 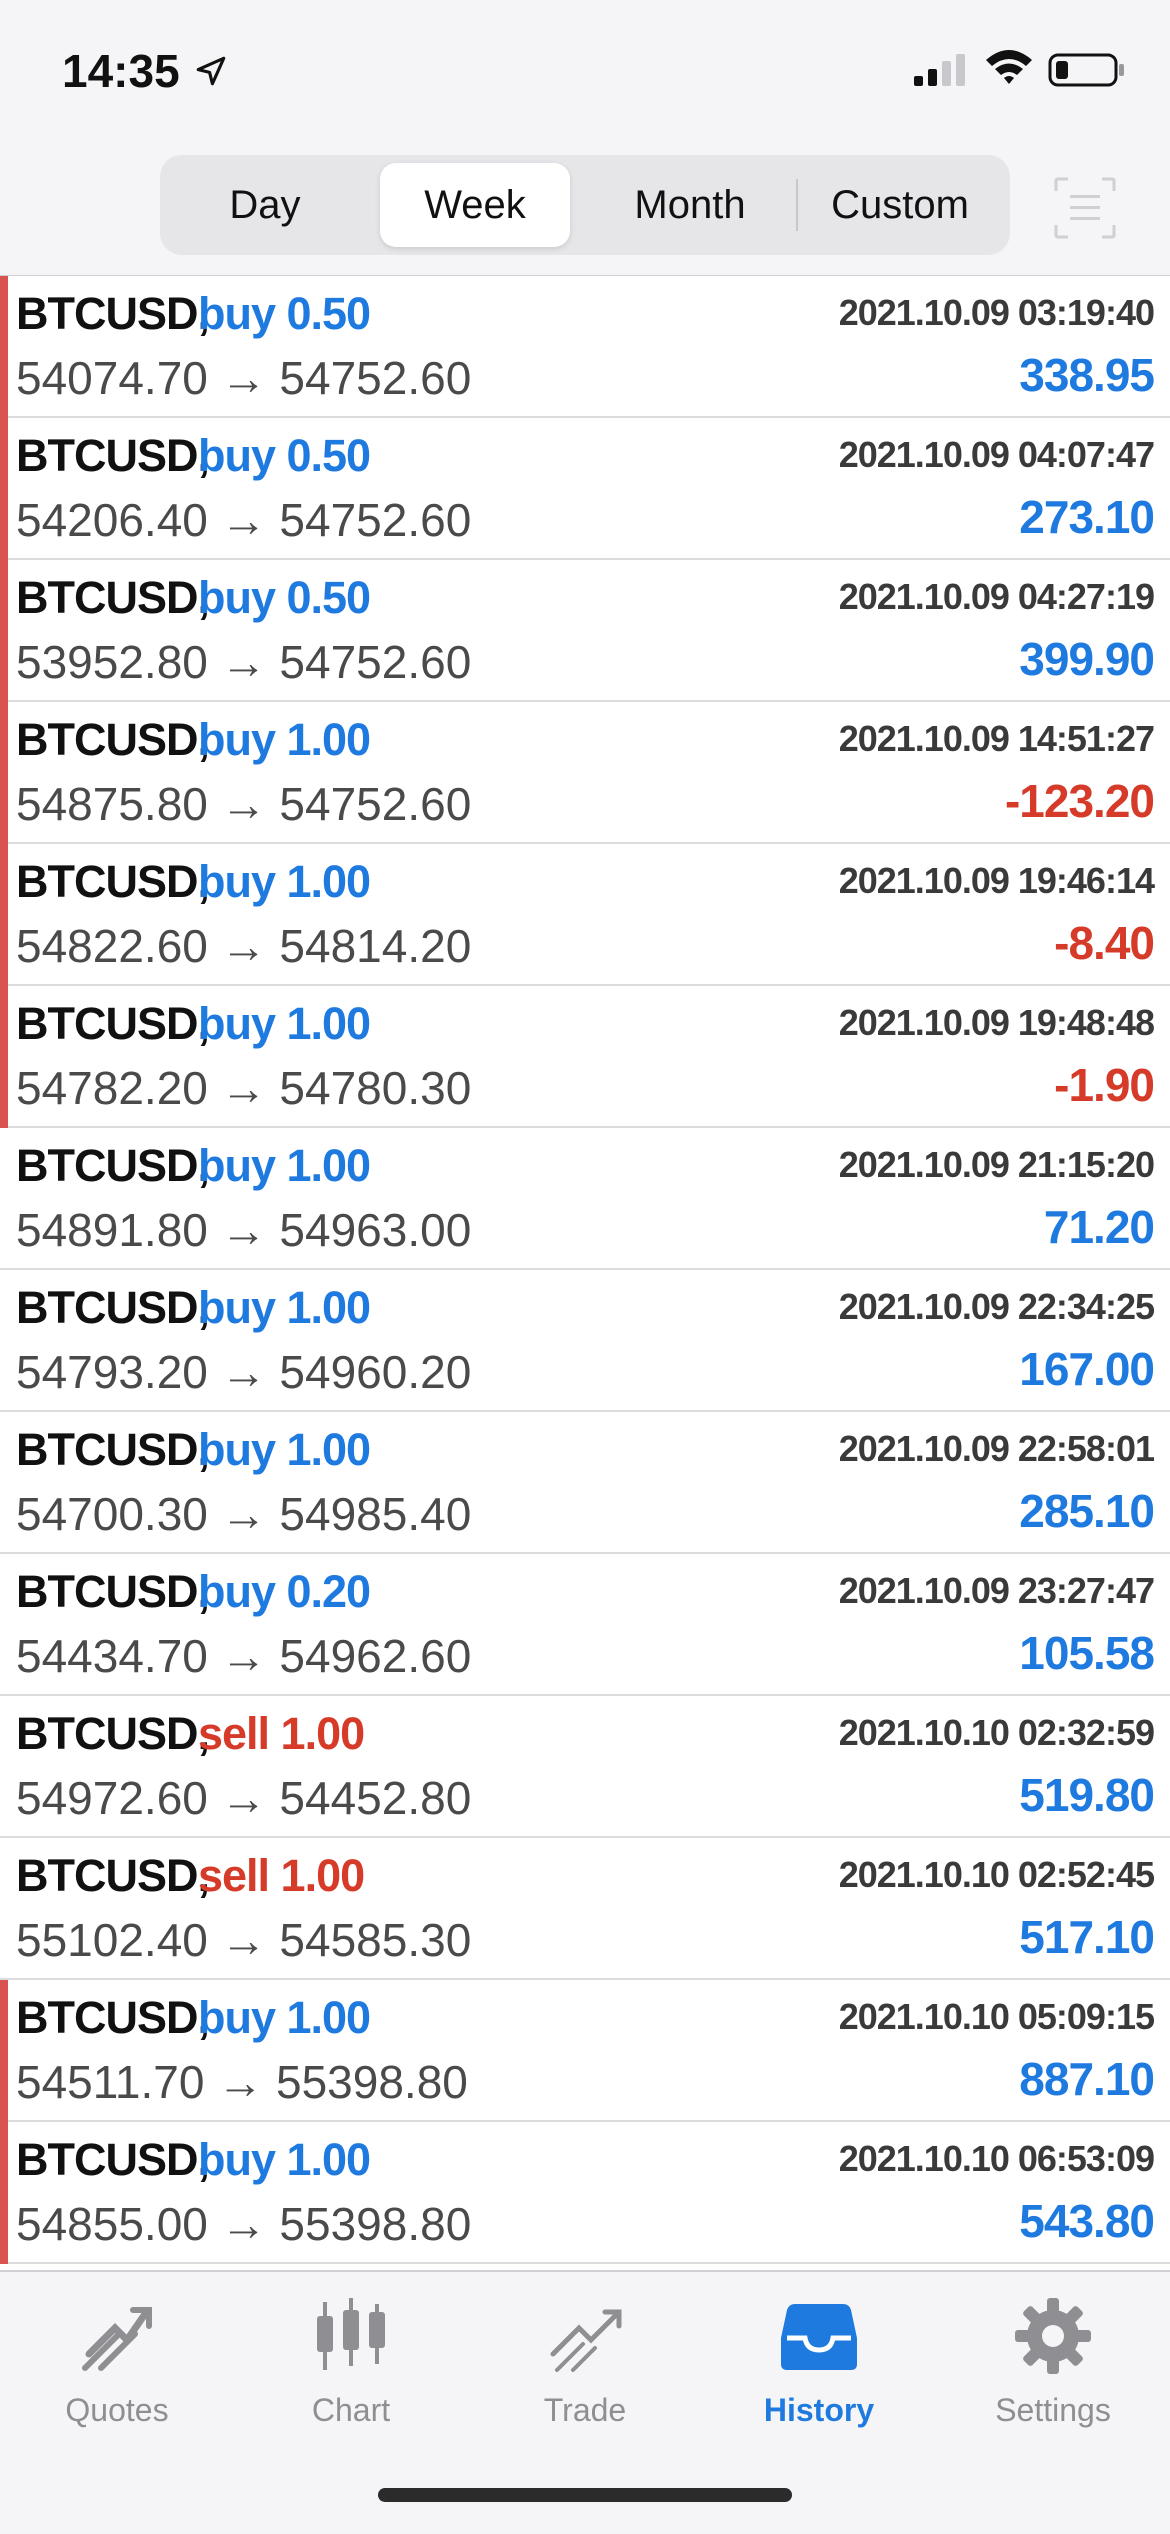 What do you see at coordinates (996, 1306) in the screenshot?
I see `deal-time: 2021.10.09 22:34:25` at bounding box center [996, 1306].